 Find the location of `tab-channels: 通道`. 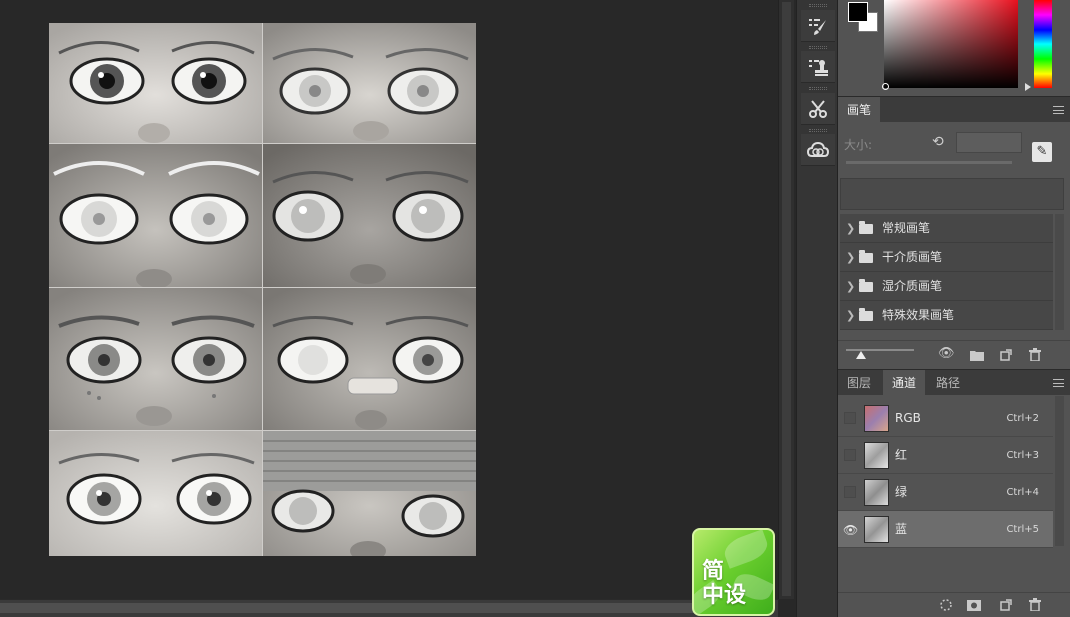

tab-channels: 通道 is located at coordinates (904, 383).